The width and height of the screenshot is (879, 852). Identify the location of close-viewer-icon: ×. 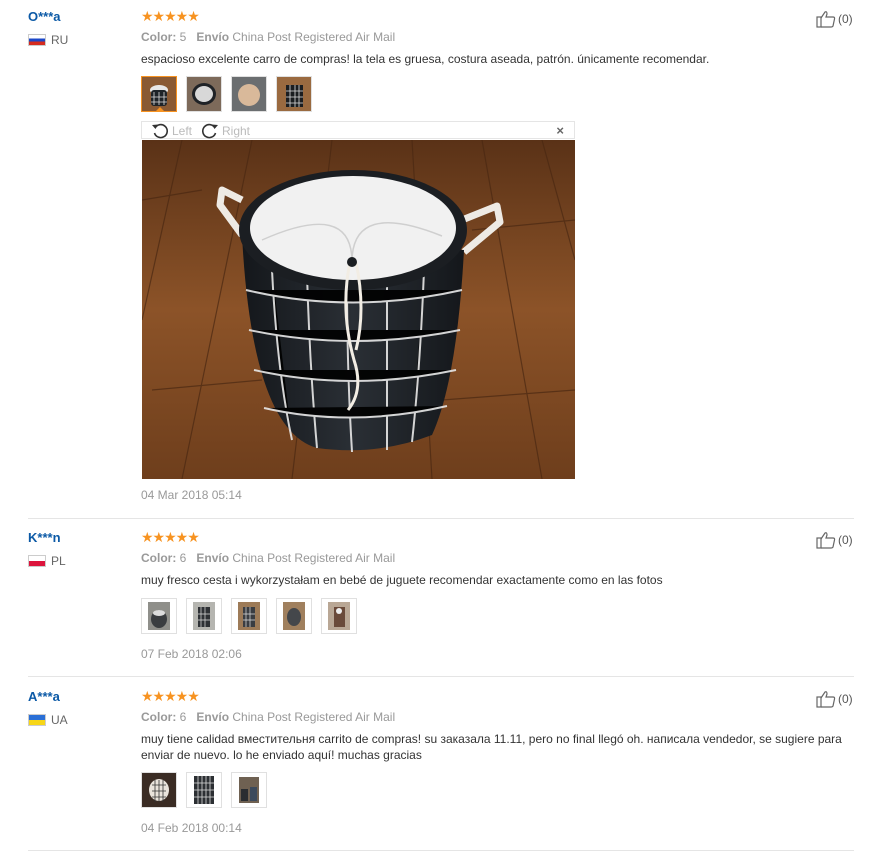
(560, 130).